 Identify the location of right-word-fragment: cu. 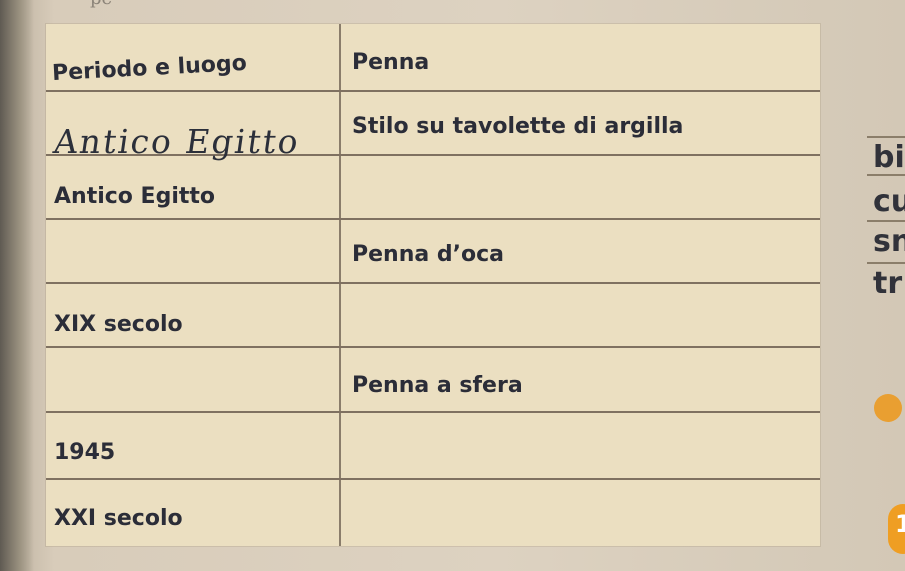
(889, 201).